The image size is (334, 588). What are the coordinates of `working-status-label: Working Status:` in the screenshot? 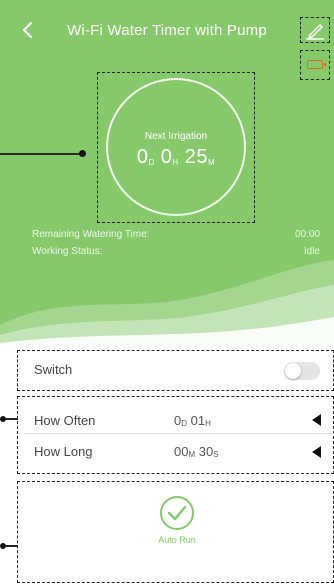 It's located at (67, 251).